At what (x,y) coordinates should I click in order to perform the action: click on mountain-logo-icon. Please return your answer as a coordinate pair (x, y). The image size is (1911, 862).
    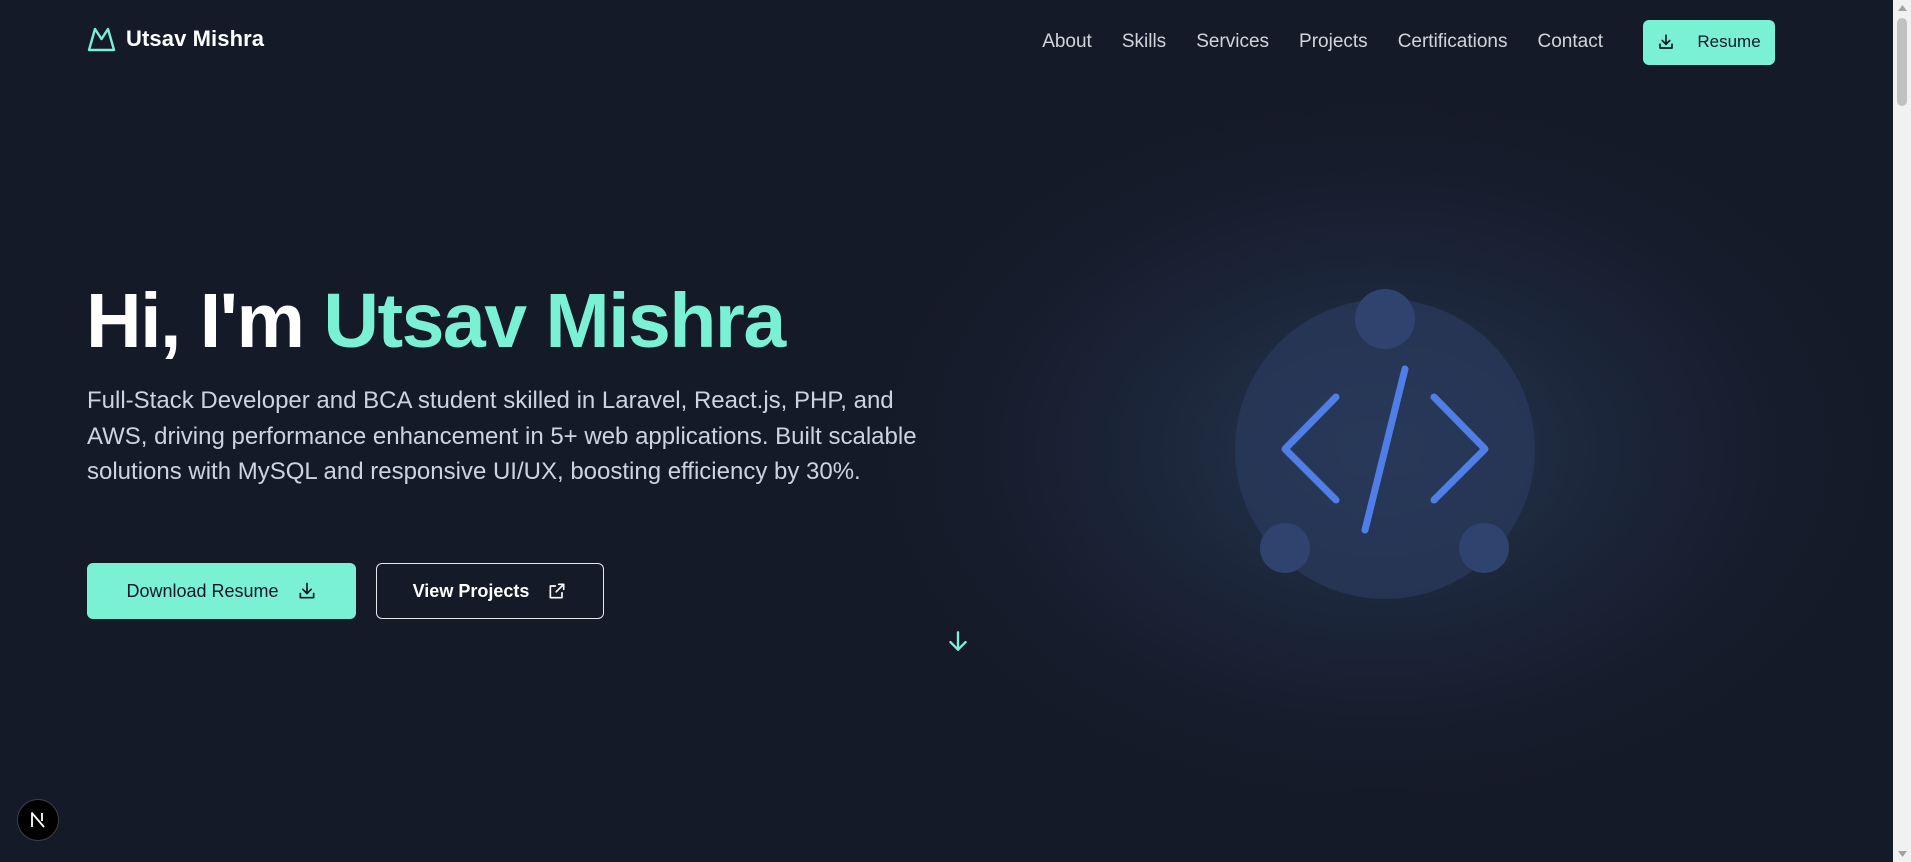
    Looking at the image, I should click on (101, 39).